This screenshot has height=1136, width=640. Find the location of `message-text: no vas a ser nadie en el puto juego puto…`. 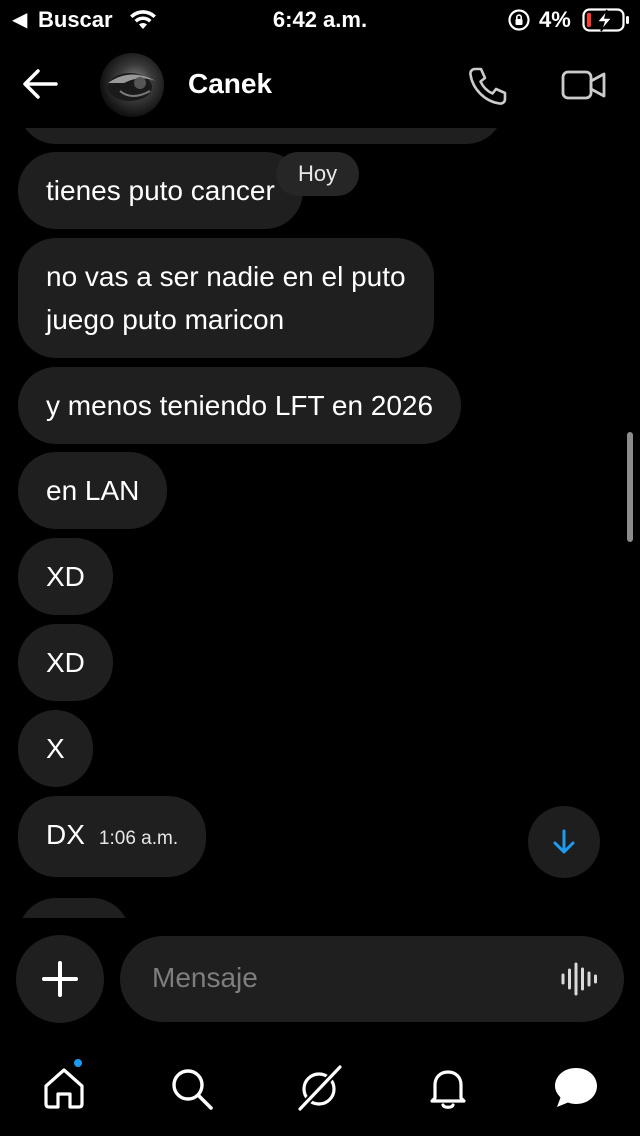

message-text: no vas a ser nadie en el puto juego puto… is located at coordinates (226, 298).